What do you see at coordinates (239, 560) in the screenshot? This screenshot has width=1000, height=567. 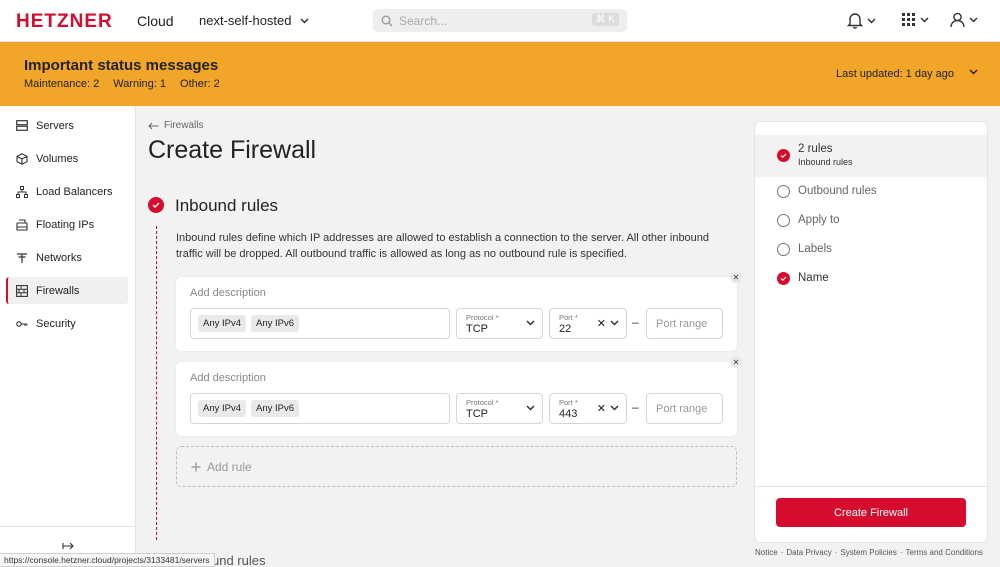 I see `section-title-outbound-rules: und rules` at bounding box center [239, 560].